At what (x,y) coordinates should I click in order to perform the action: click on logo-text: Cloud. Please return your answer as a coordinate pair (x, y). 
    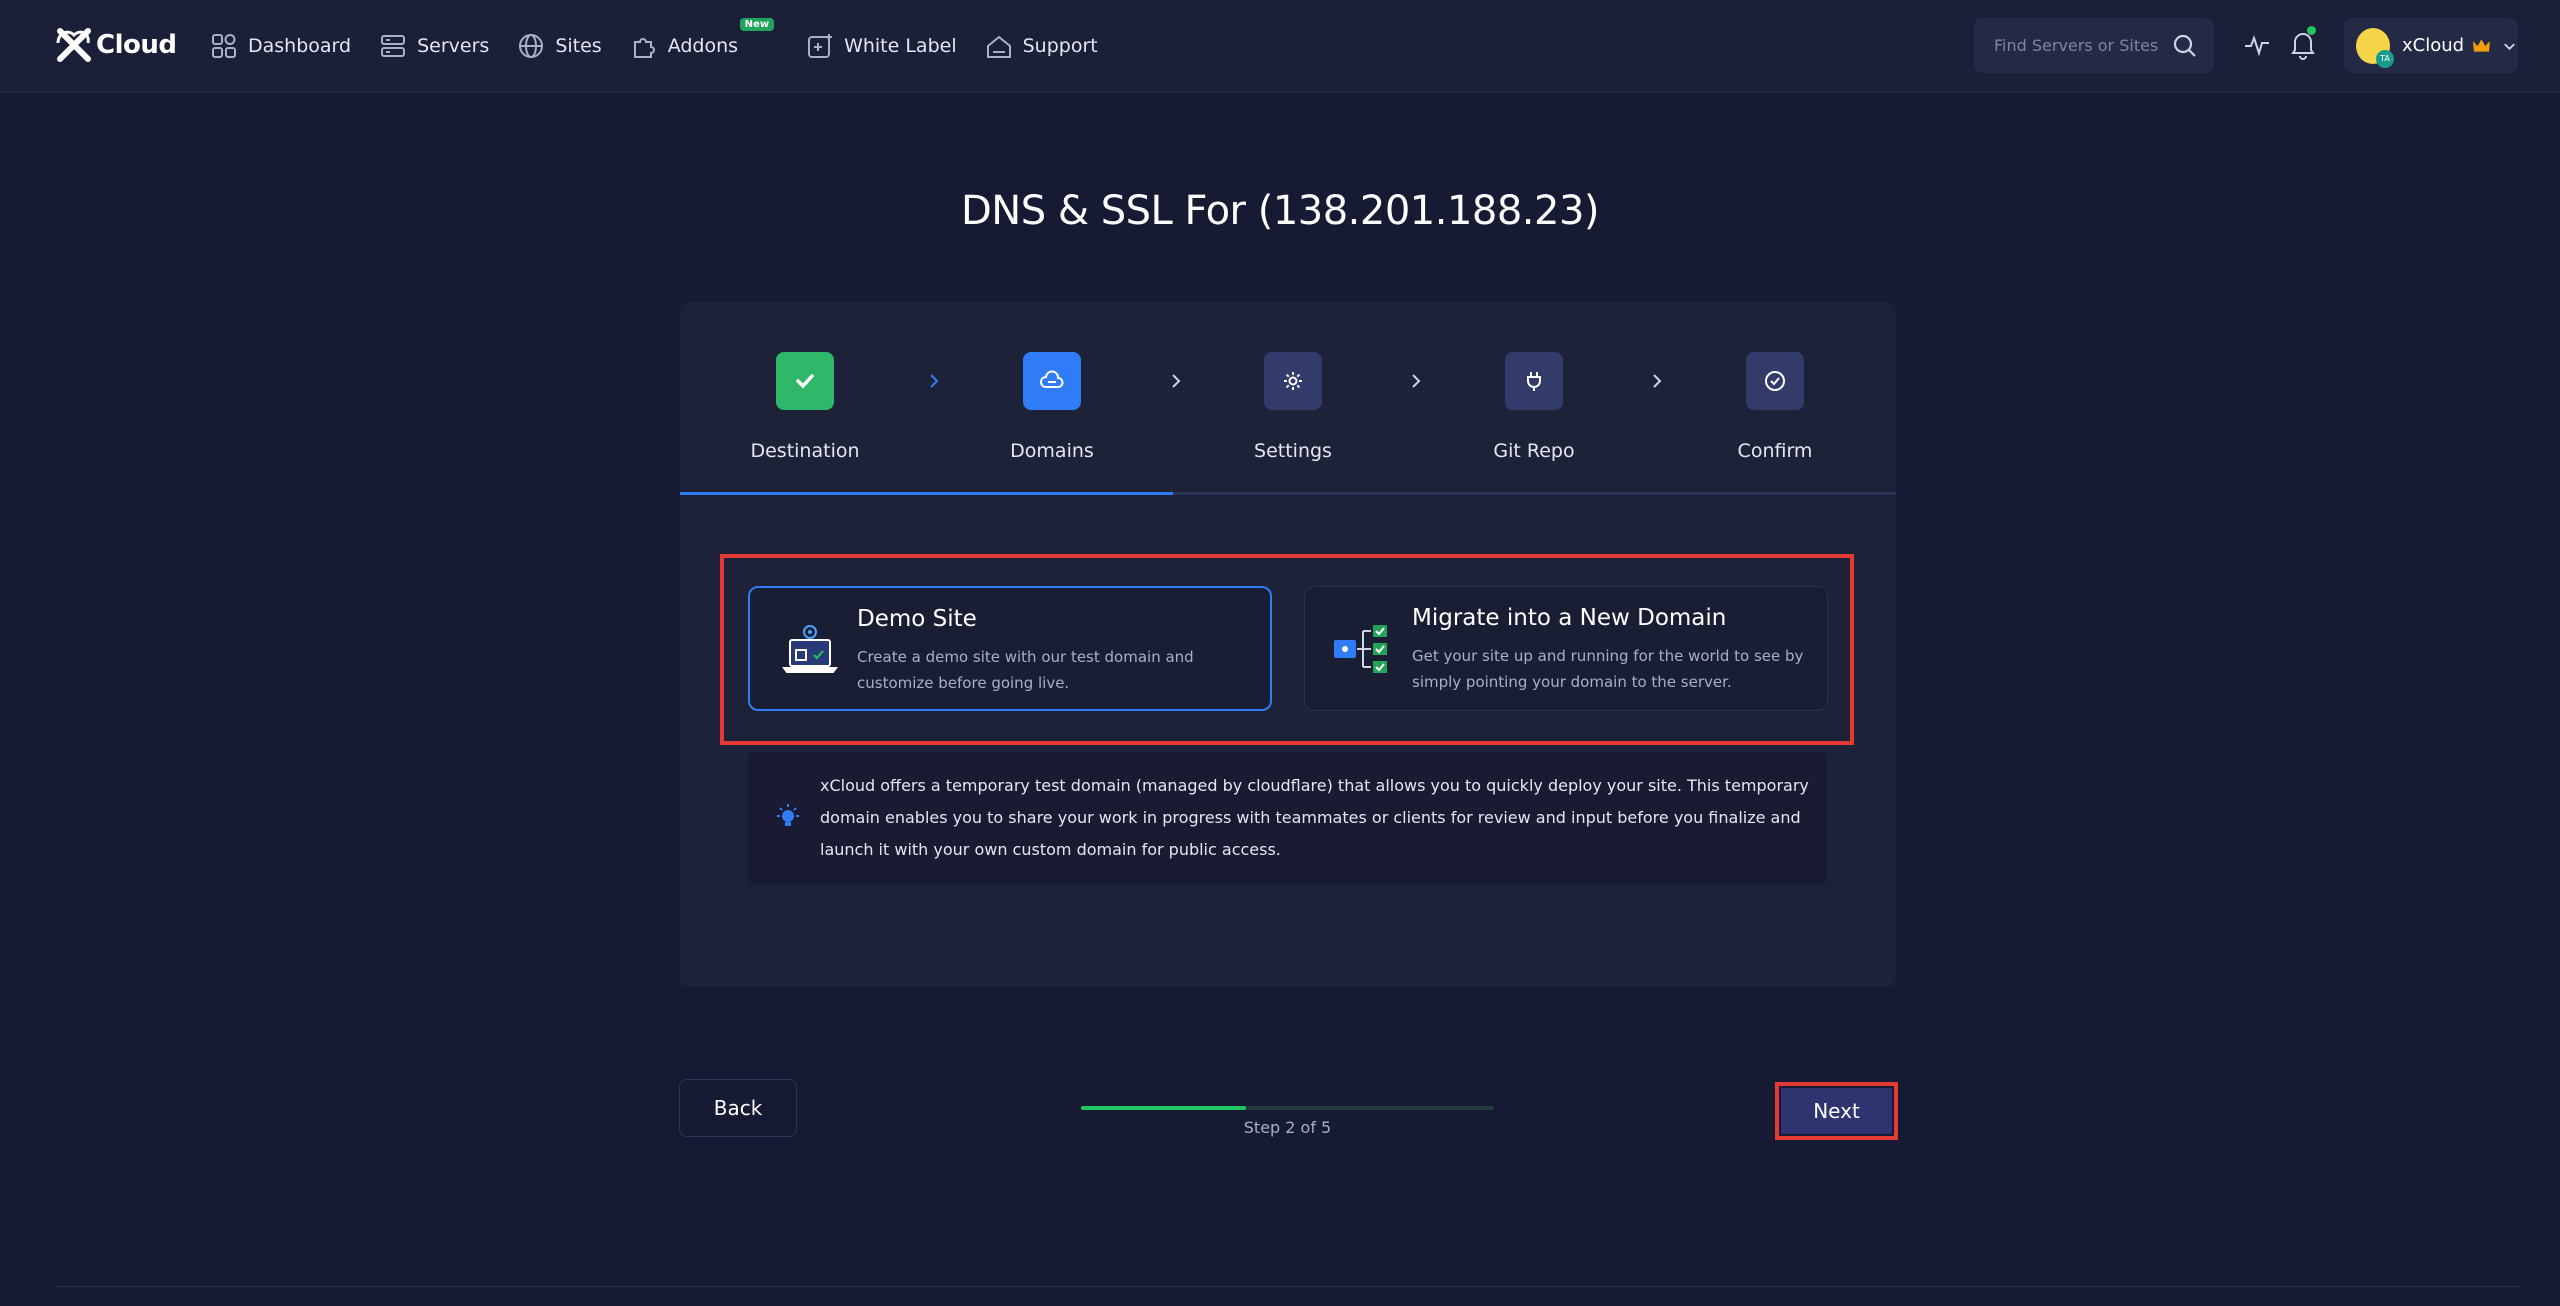
    Looking at the image, I should click on (136, 45).